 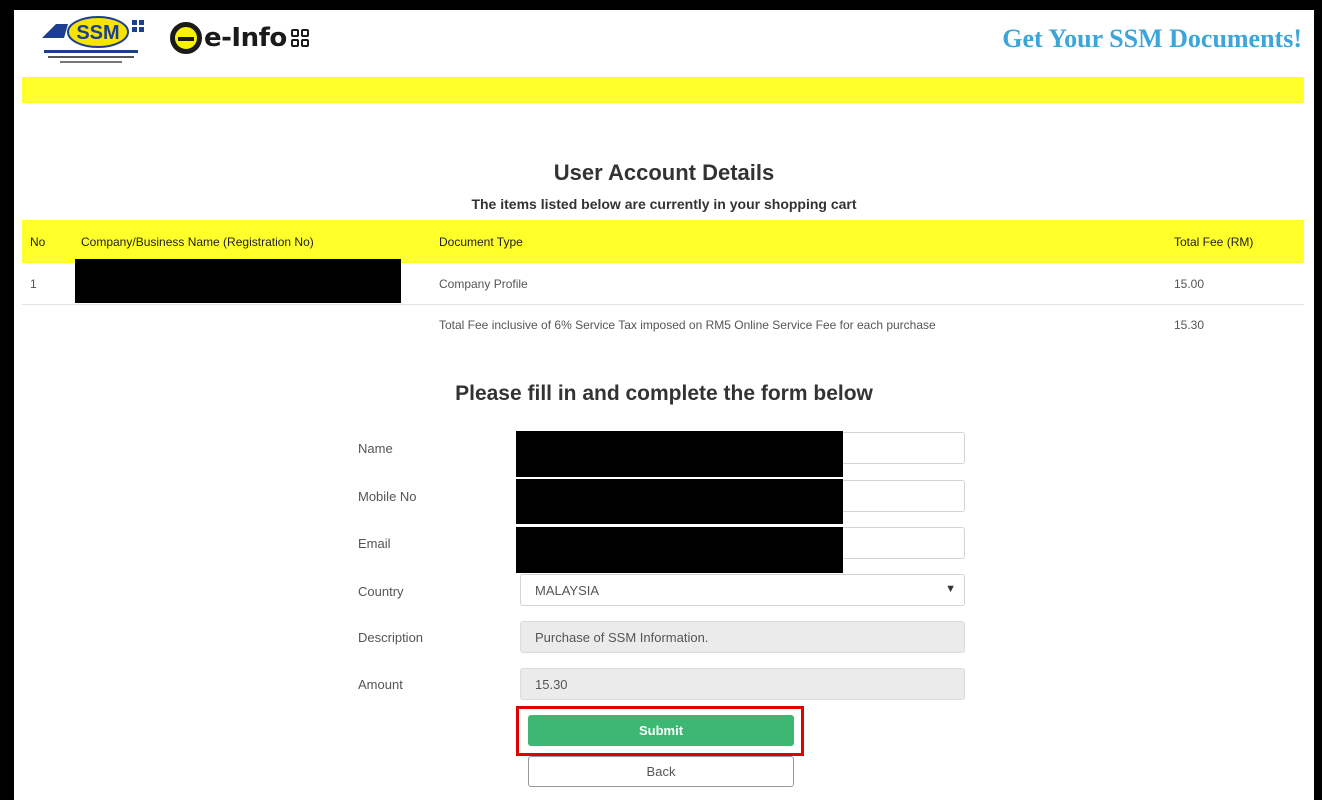 What do you see at coordinates (1189, 283) in the screenshot?
I see `row-fee: 15.00` at bounding box center [1189, 283].